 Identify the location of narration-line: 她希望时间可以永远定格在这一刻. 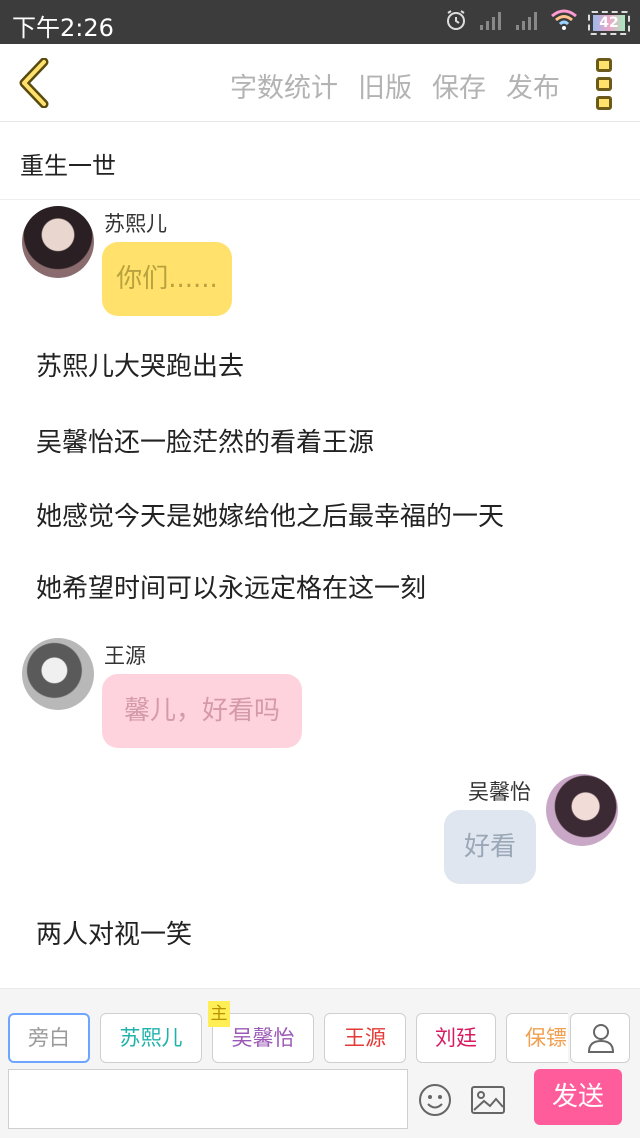
(231, 586).